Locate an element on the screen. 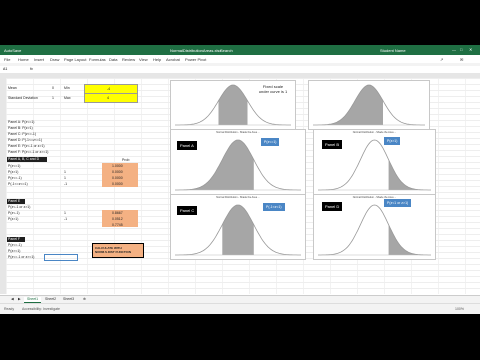 This screenshot has width=480, height=360. mean-label: Mean is located at coordinates (12, 88).